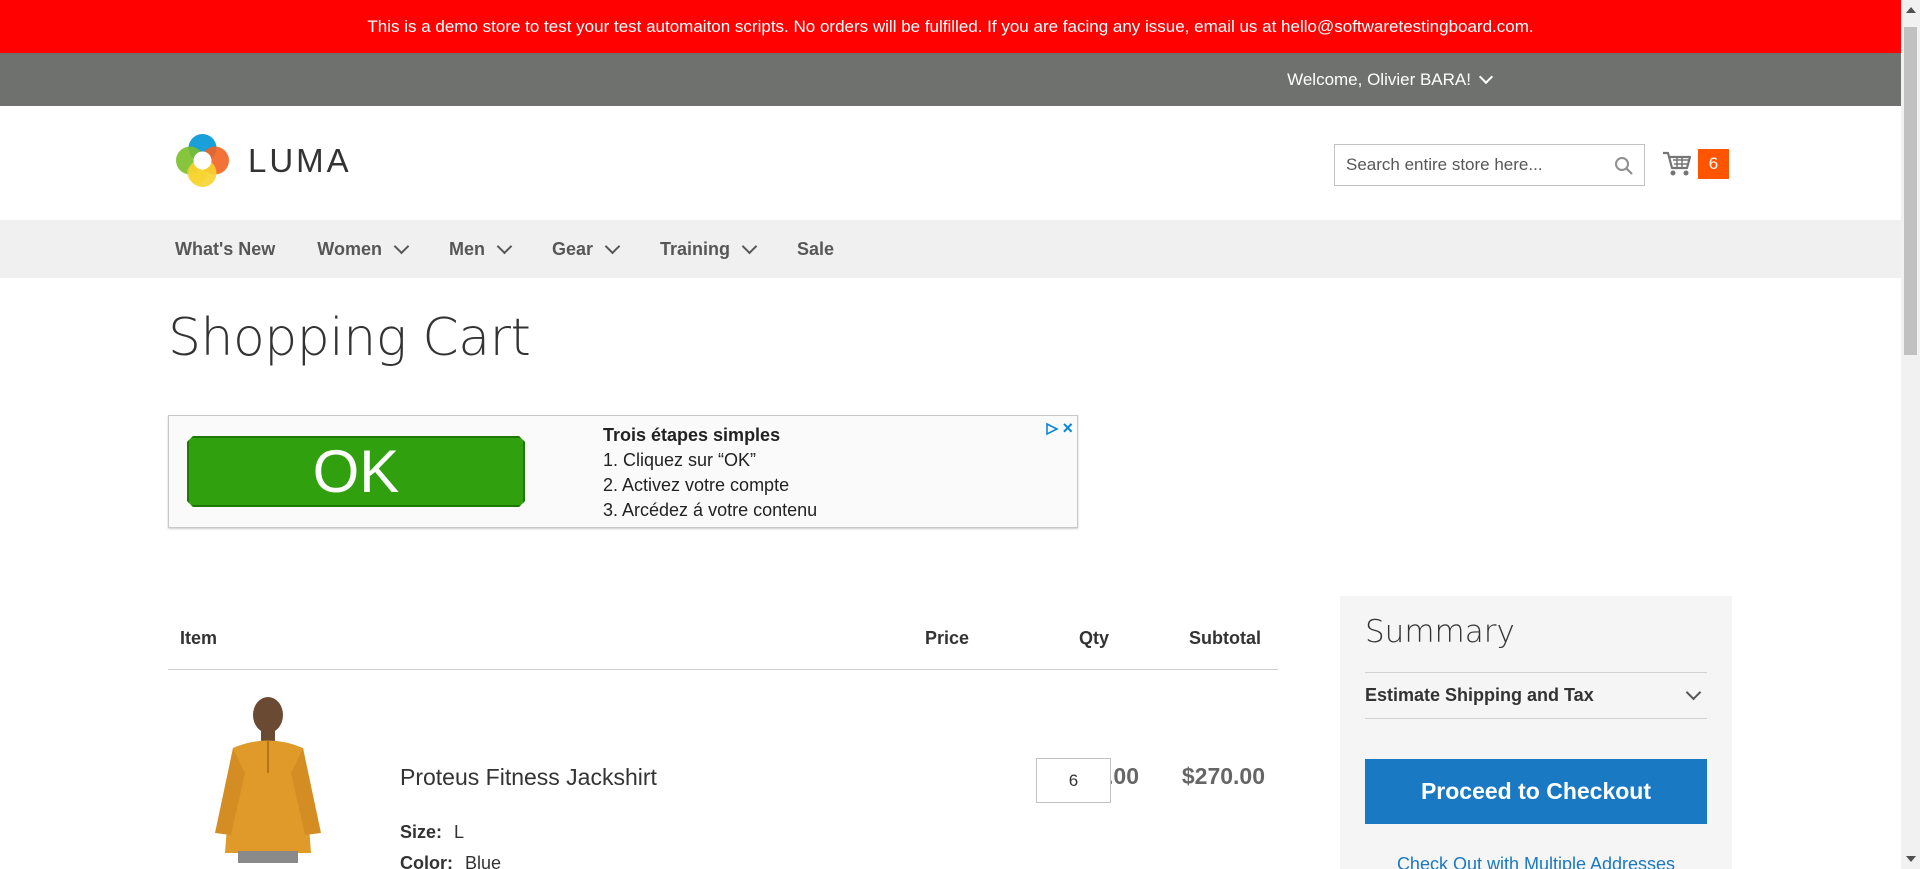  What do you see at coordinates (1536, 861) in the screenshot?
I see `multi-address-checkout-link: Check Out with Multiple Addresses` at bounding box center [1536, 861].